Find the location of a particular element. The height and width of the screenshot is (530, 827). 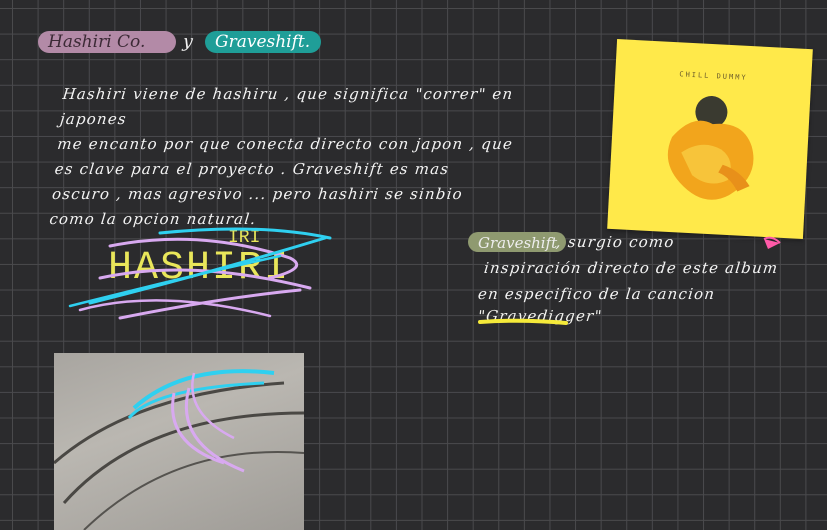

drift-photo is located at coordinates (179, 441).